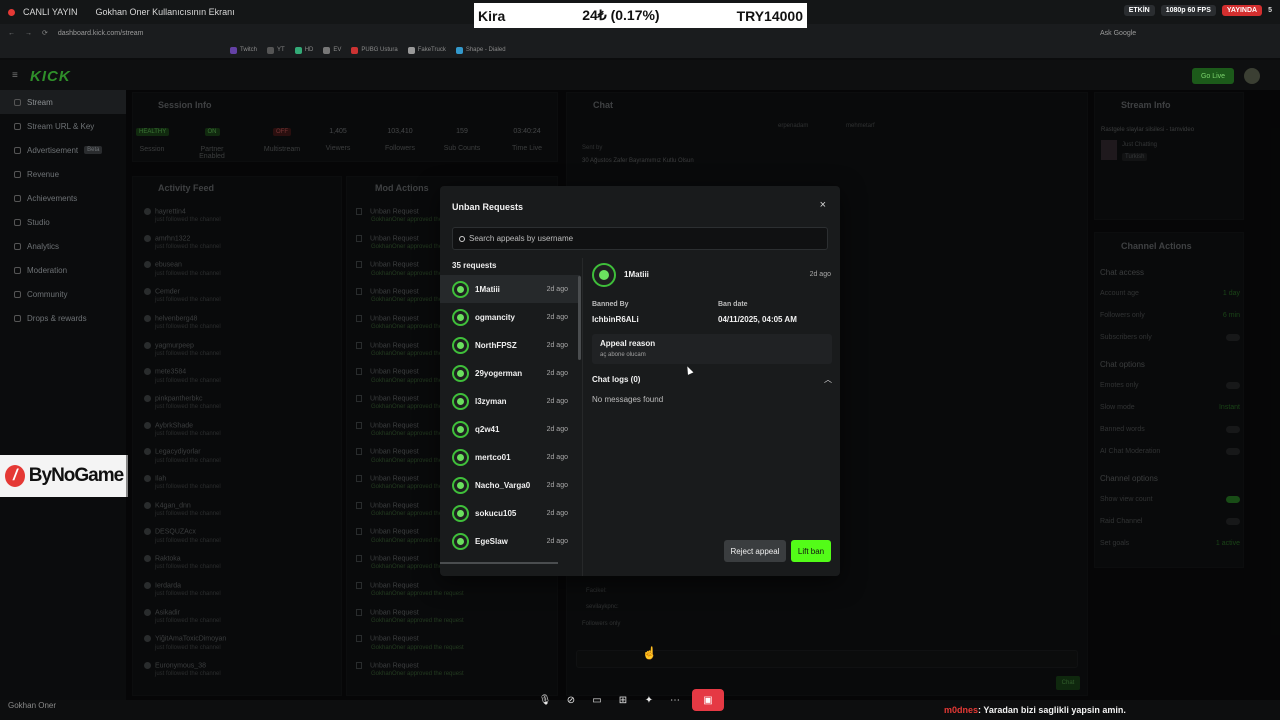  Describe the element at coordinates (616, 379) in the screenshot. I see `chat-logs-title: Chat logs (0)` at that location.